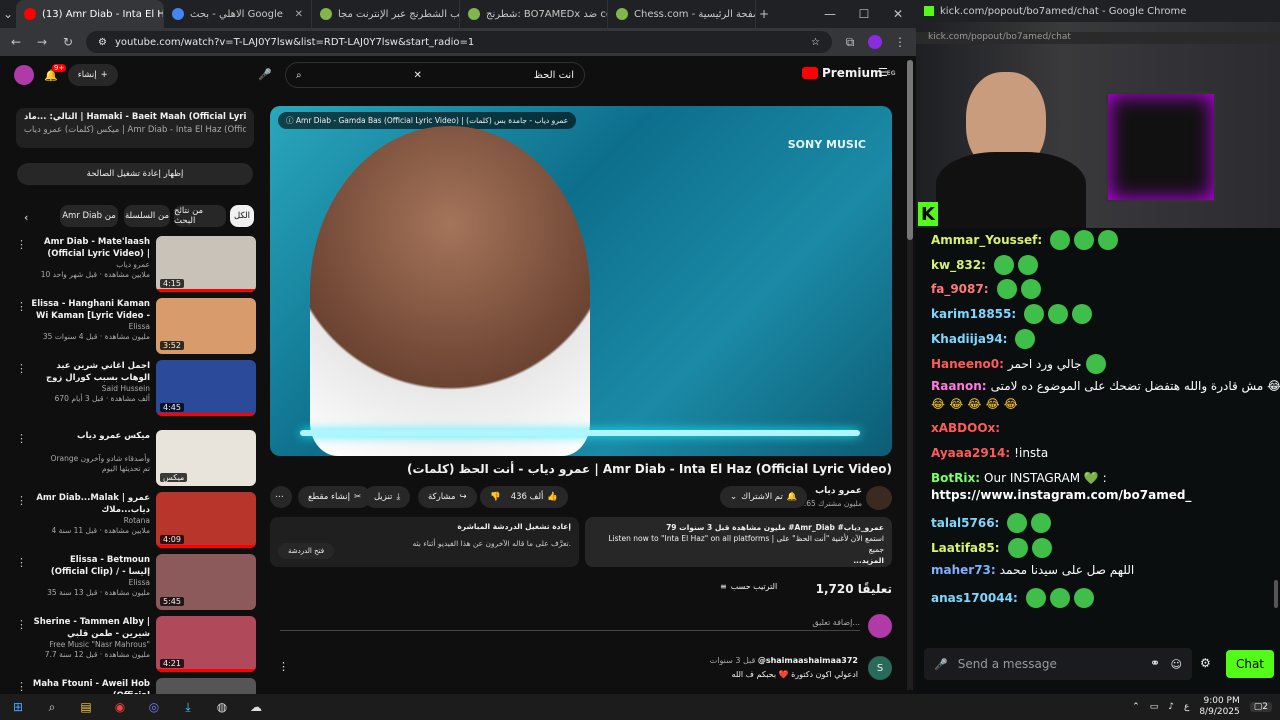  I want to click on hamburger-menu-icon: ☰, so click(883, 72).